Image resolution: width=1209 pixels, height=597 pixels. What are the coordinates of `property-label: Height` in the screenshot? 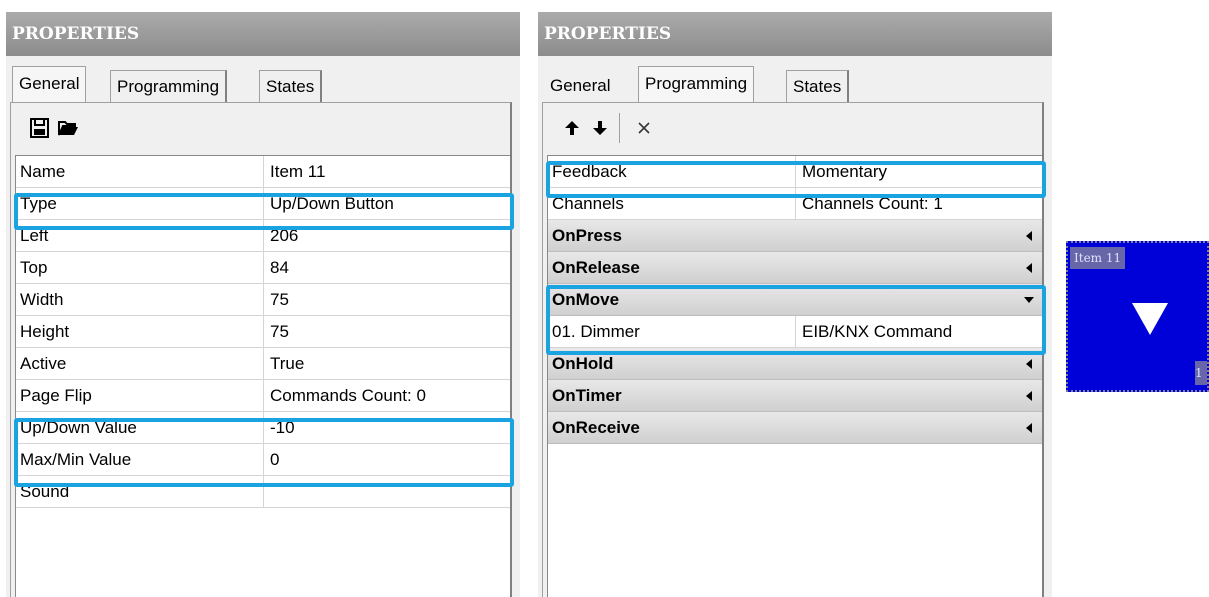 It's located at (140, 331).